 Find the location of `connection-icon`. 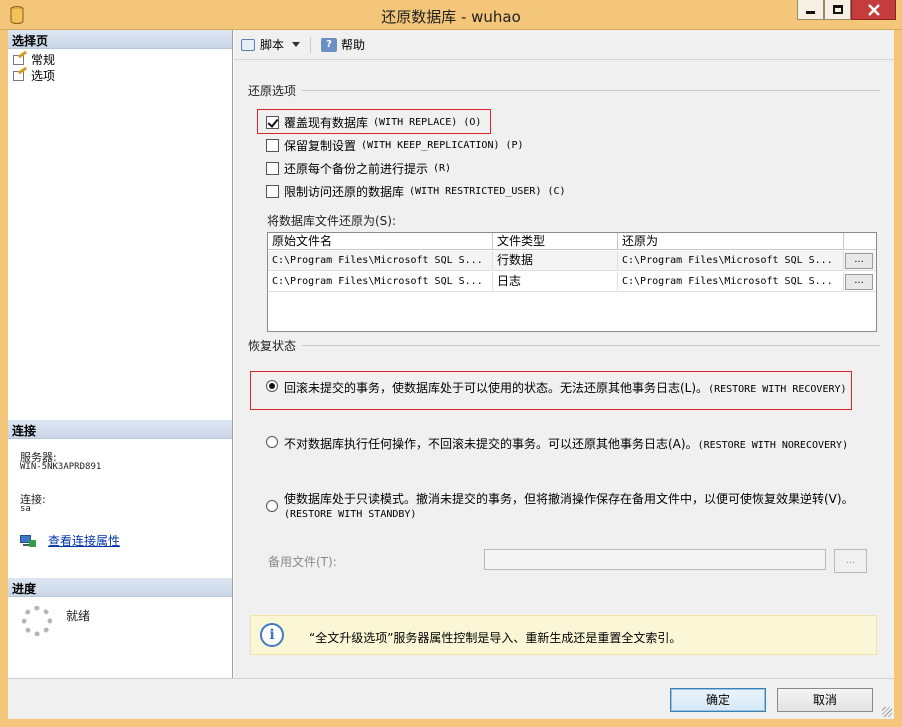

connection-icon is located at coordinates (28, 541).